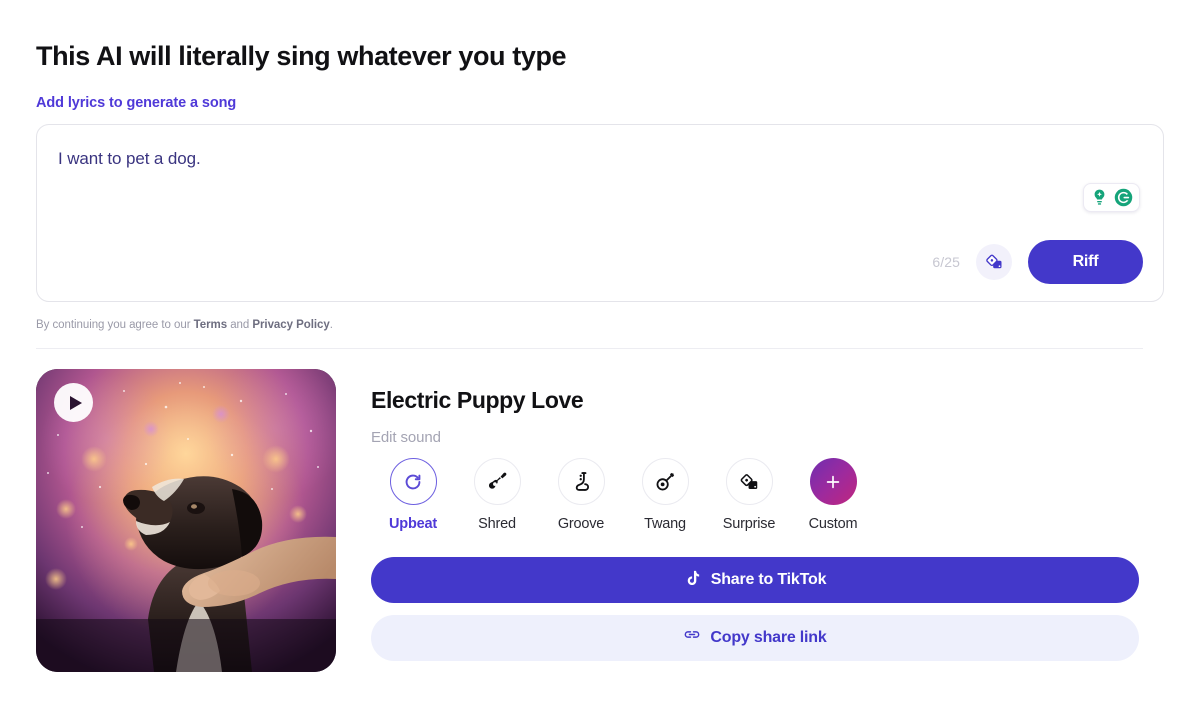 This screenshot has height=724, width=1200. I want to click on lightbulb-suggestion-icon, so click(1099, 197).